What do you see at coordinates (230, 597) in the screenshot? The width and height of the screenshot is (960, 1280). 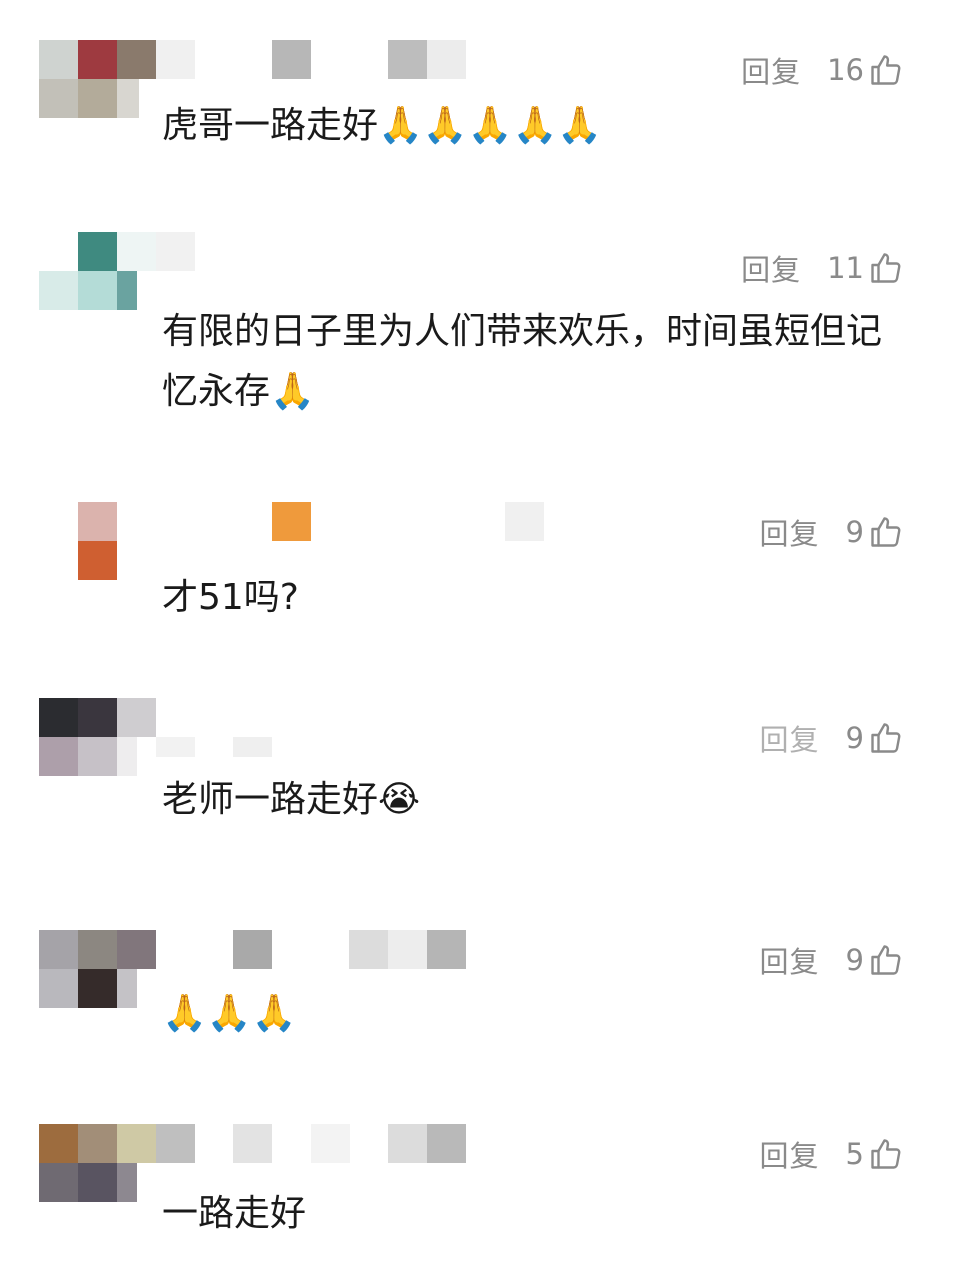 I see `comment-text: 才51吗?` at bounding box center [230, 597].